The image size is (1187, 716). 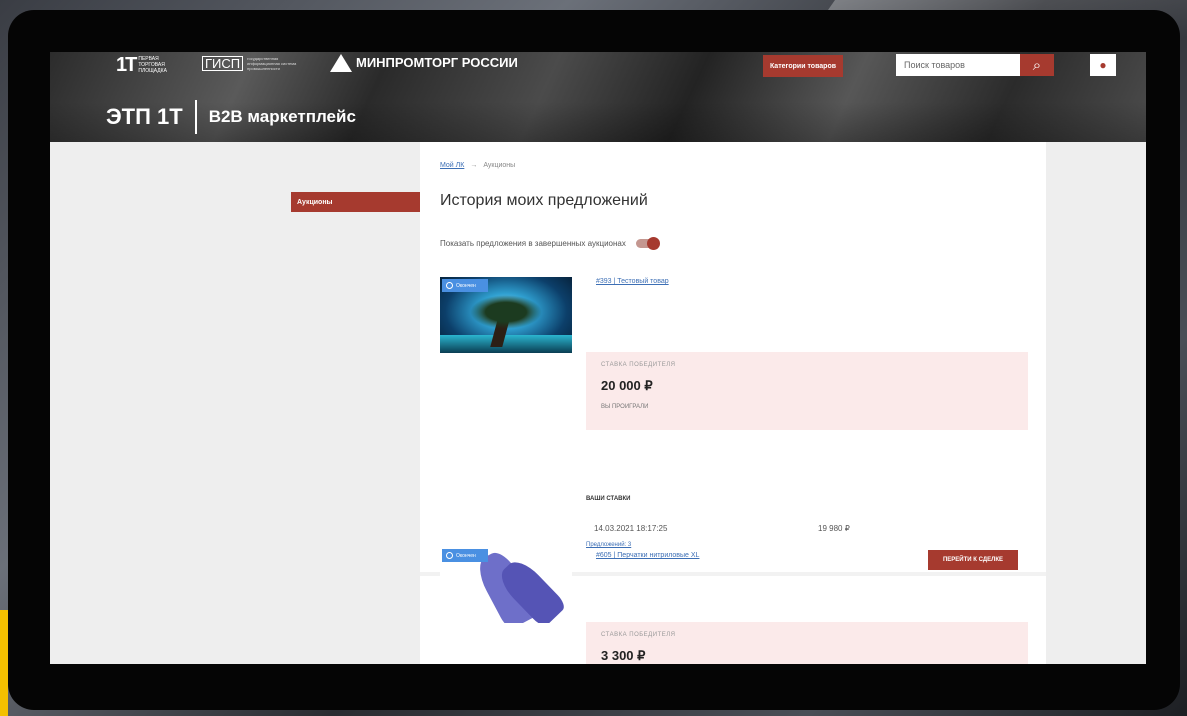 What do you see at coordinates (608, 545) in the screenshot?
I see `bids-count-link: Предложений: 3` at bounding box center [608, 545].